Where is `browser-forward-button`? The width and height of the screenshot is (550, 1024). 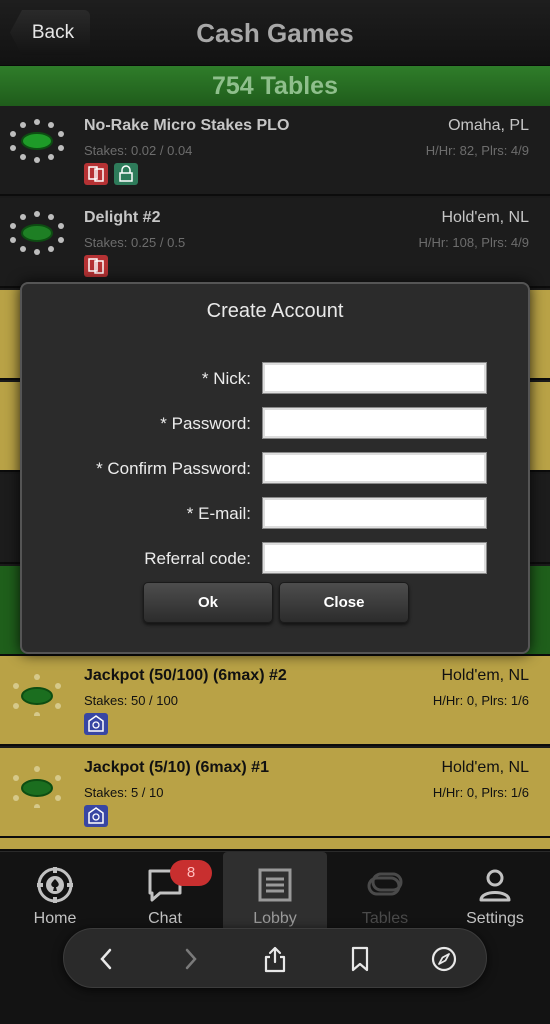
browser-forward-button is located at coordinates (190, 959).